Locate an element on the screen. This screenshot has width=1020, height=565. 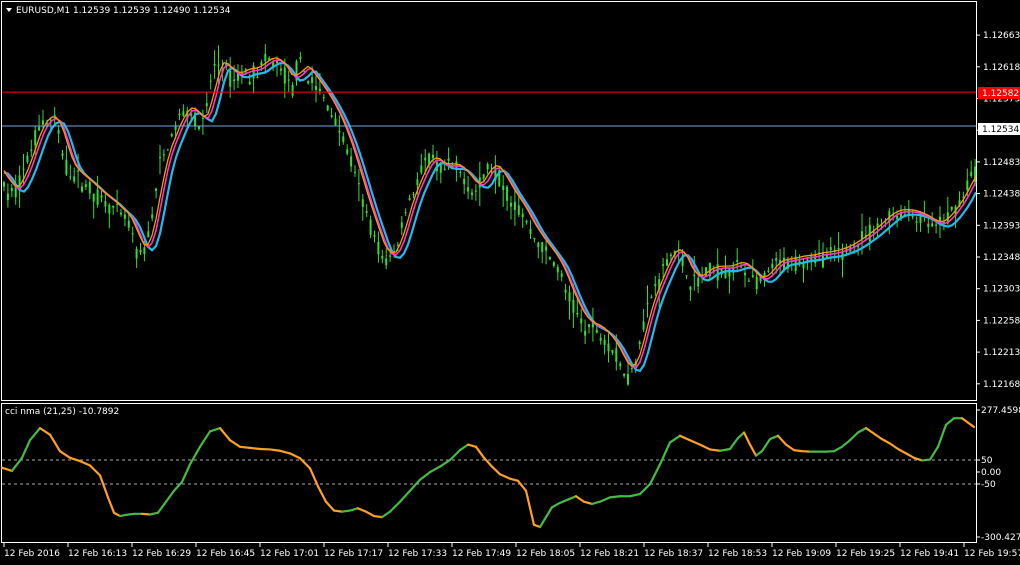
indicator-top-label: 277.4598 is located at coordinates (1000, 411).